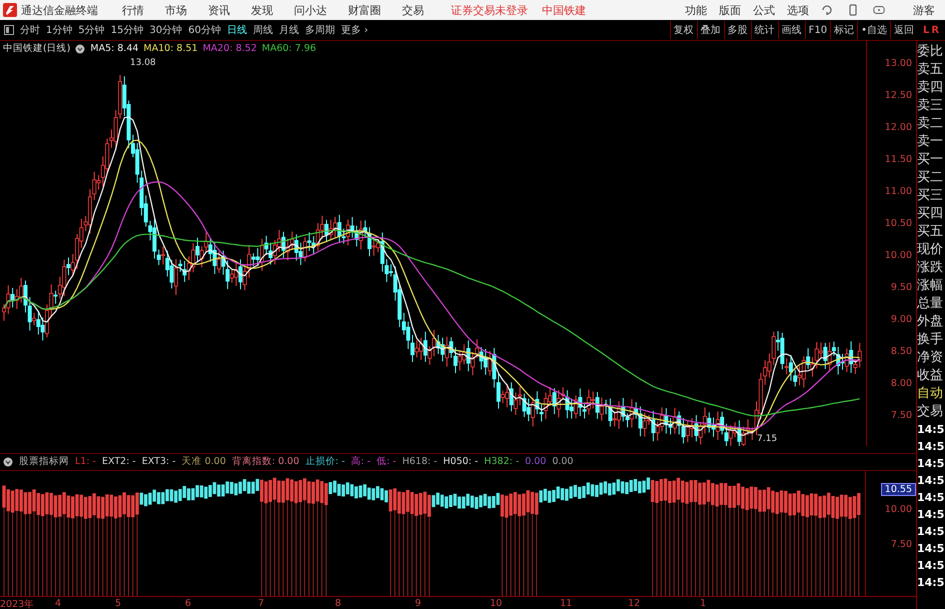 Image resolution: width=945 pixels, height=609 pixels. Describe the element at coordinates (827, 10) in the screenshot. I see `refresh-icon` at that location.